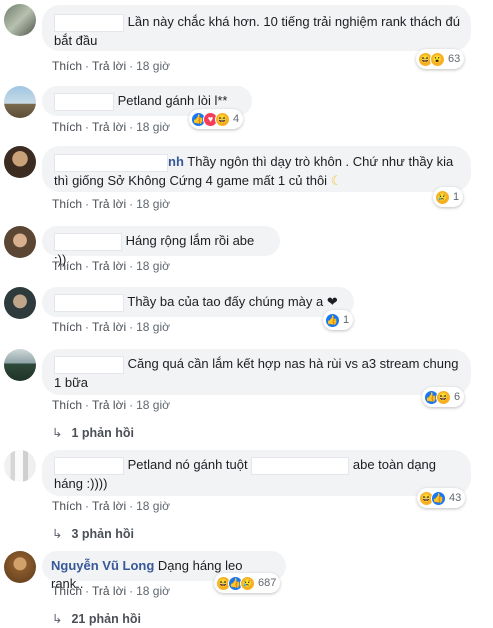  Describe the element at coordinates (455, 498) in the screenshot. I see `reaction-count: 43` at that location.